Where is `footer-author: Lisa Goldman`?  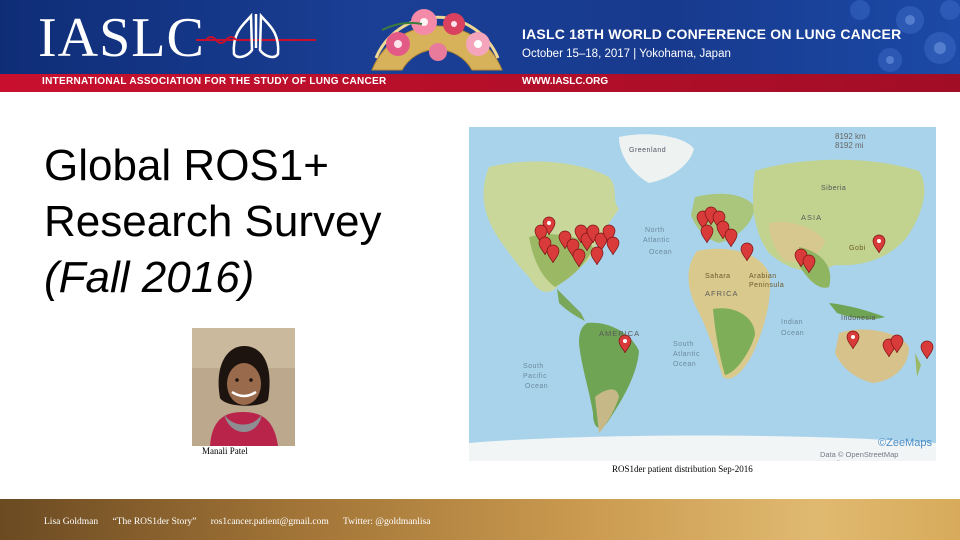 footer-author: Lisa Goldman is located at coordinates (71, 522).